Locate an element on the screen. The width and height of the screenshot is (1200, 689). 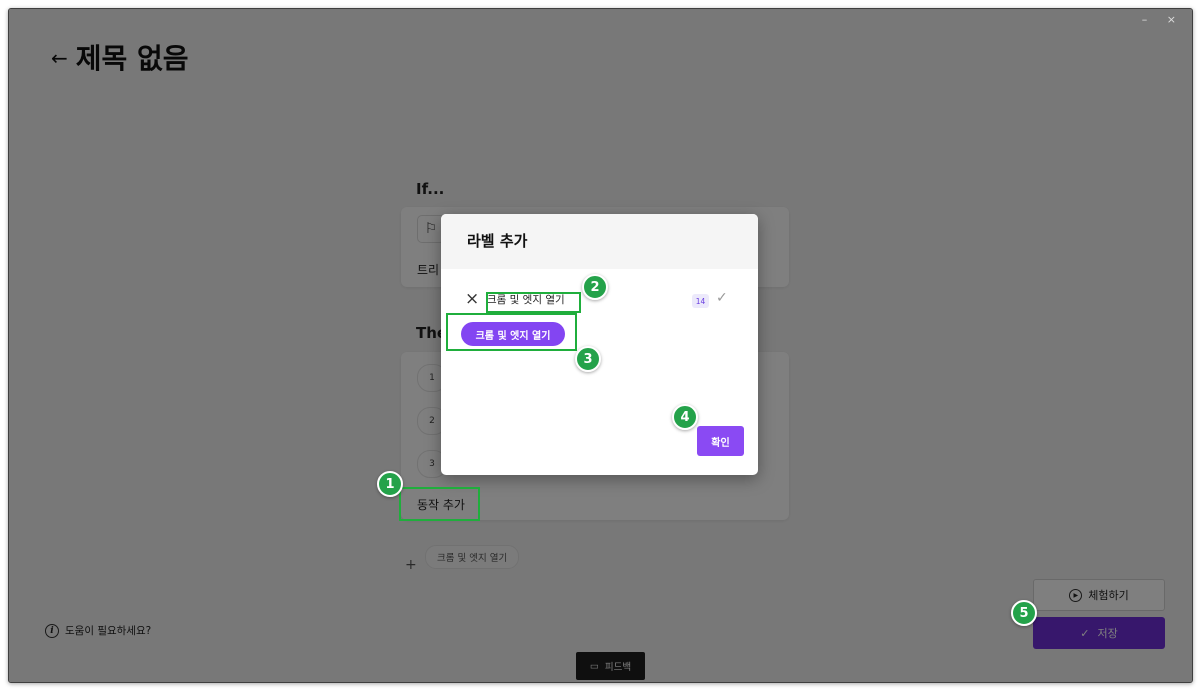
modal-header: 라벨 추가 is located at coordinates (599, 241).